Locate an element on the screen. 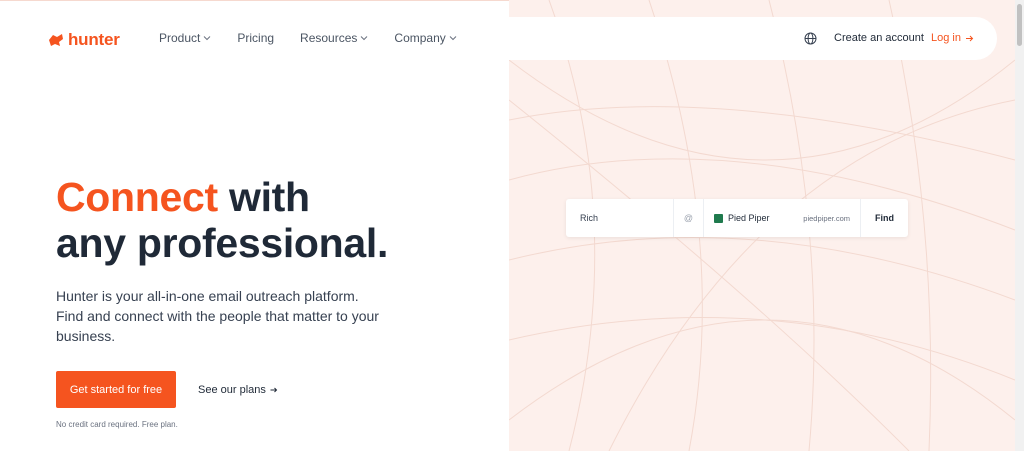  email-finder-widget: Rich @ Pied Piper piedpiper.com Find is located at coordinates (737, 218).